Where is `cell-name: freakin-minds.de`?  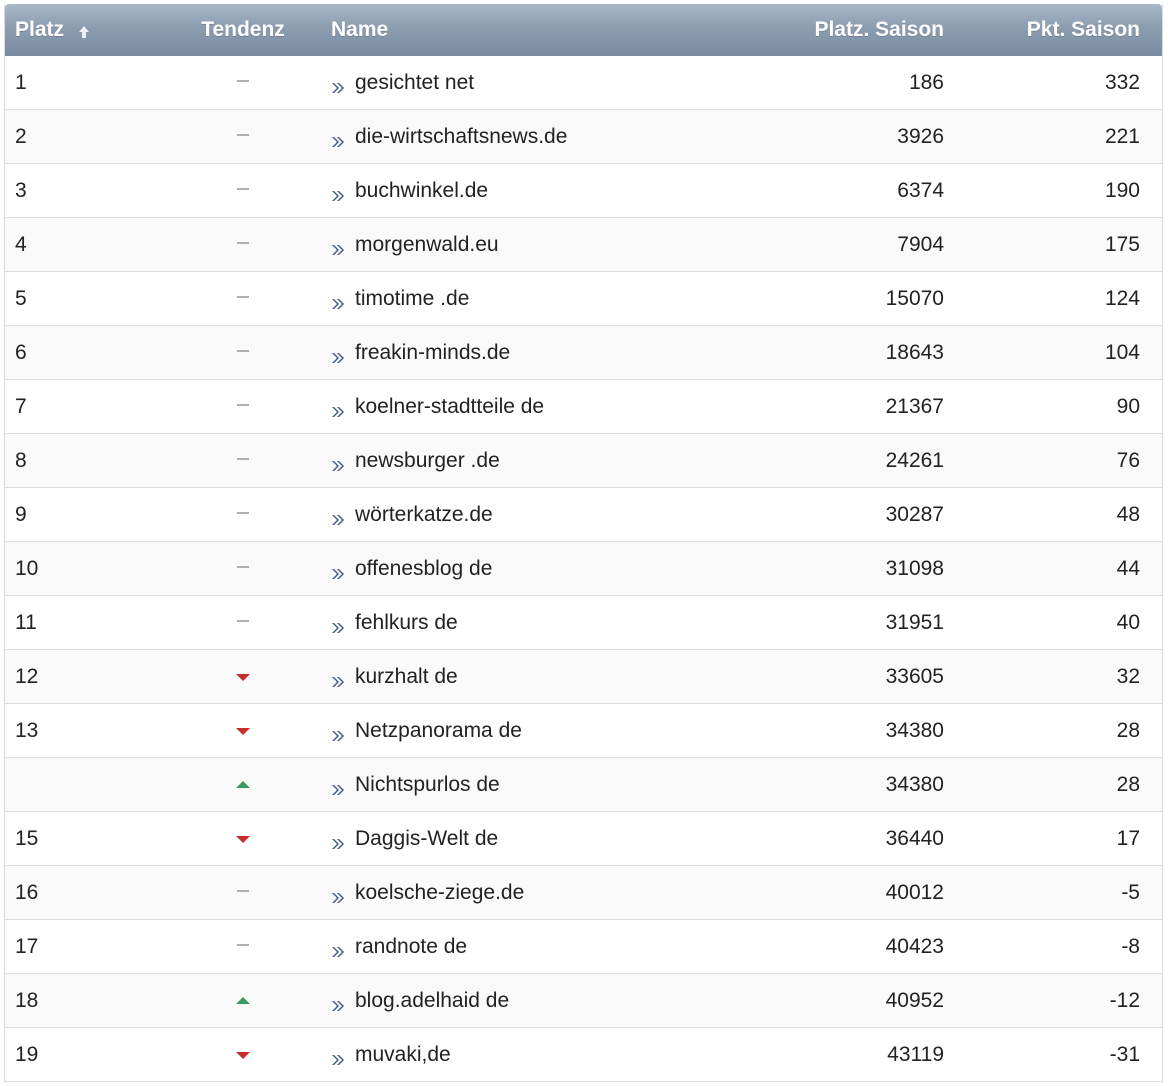
cell-name: freakin-minds.de is located at coordinates (456, 353).